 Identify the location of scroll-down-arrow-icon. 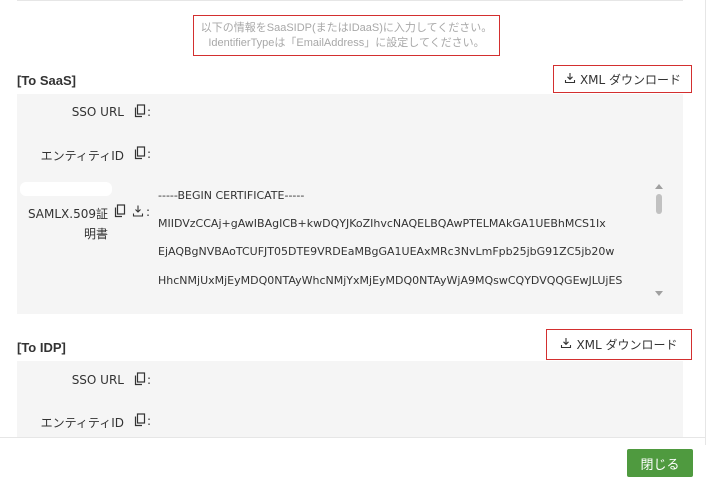
(659, 293).